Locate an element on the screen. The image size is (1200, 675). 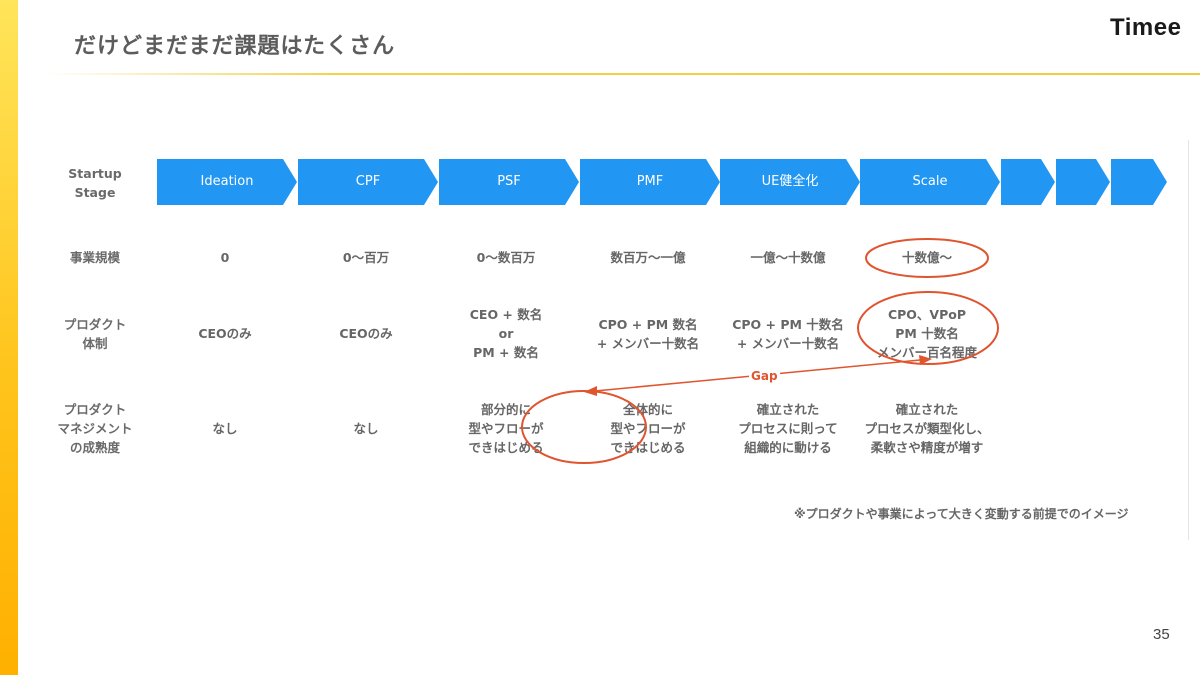
scale-cell-scale: 十数億〜 is located at coordinates (926, 257).